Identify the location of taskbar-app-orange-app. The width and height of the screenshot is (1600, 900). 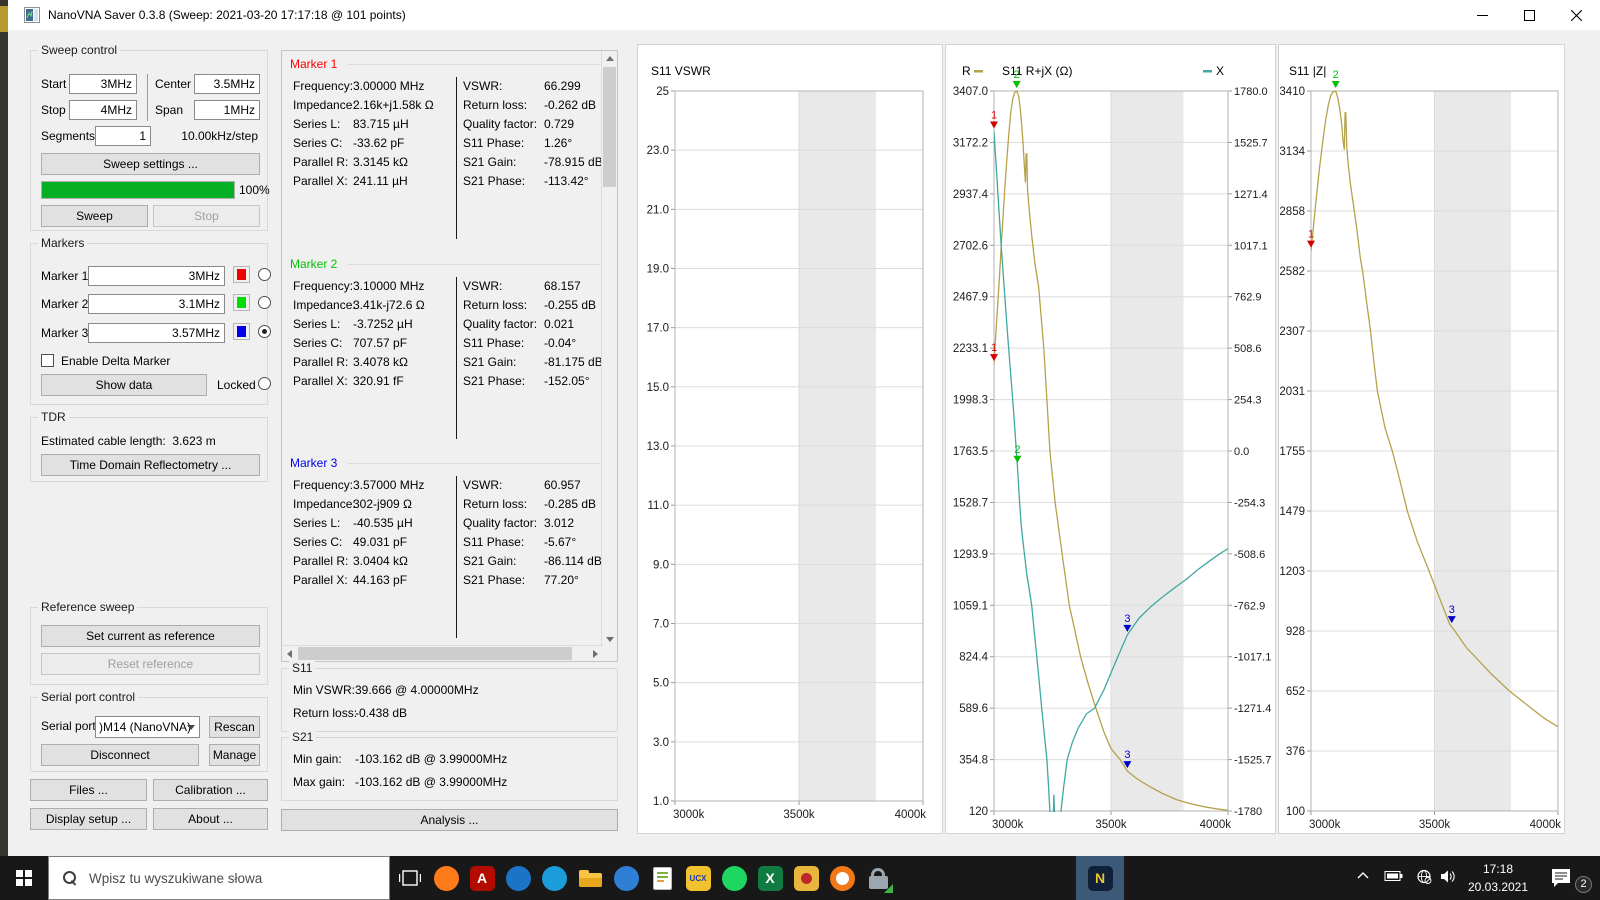
(842, 878).